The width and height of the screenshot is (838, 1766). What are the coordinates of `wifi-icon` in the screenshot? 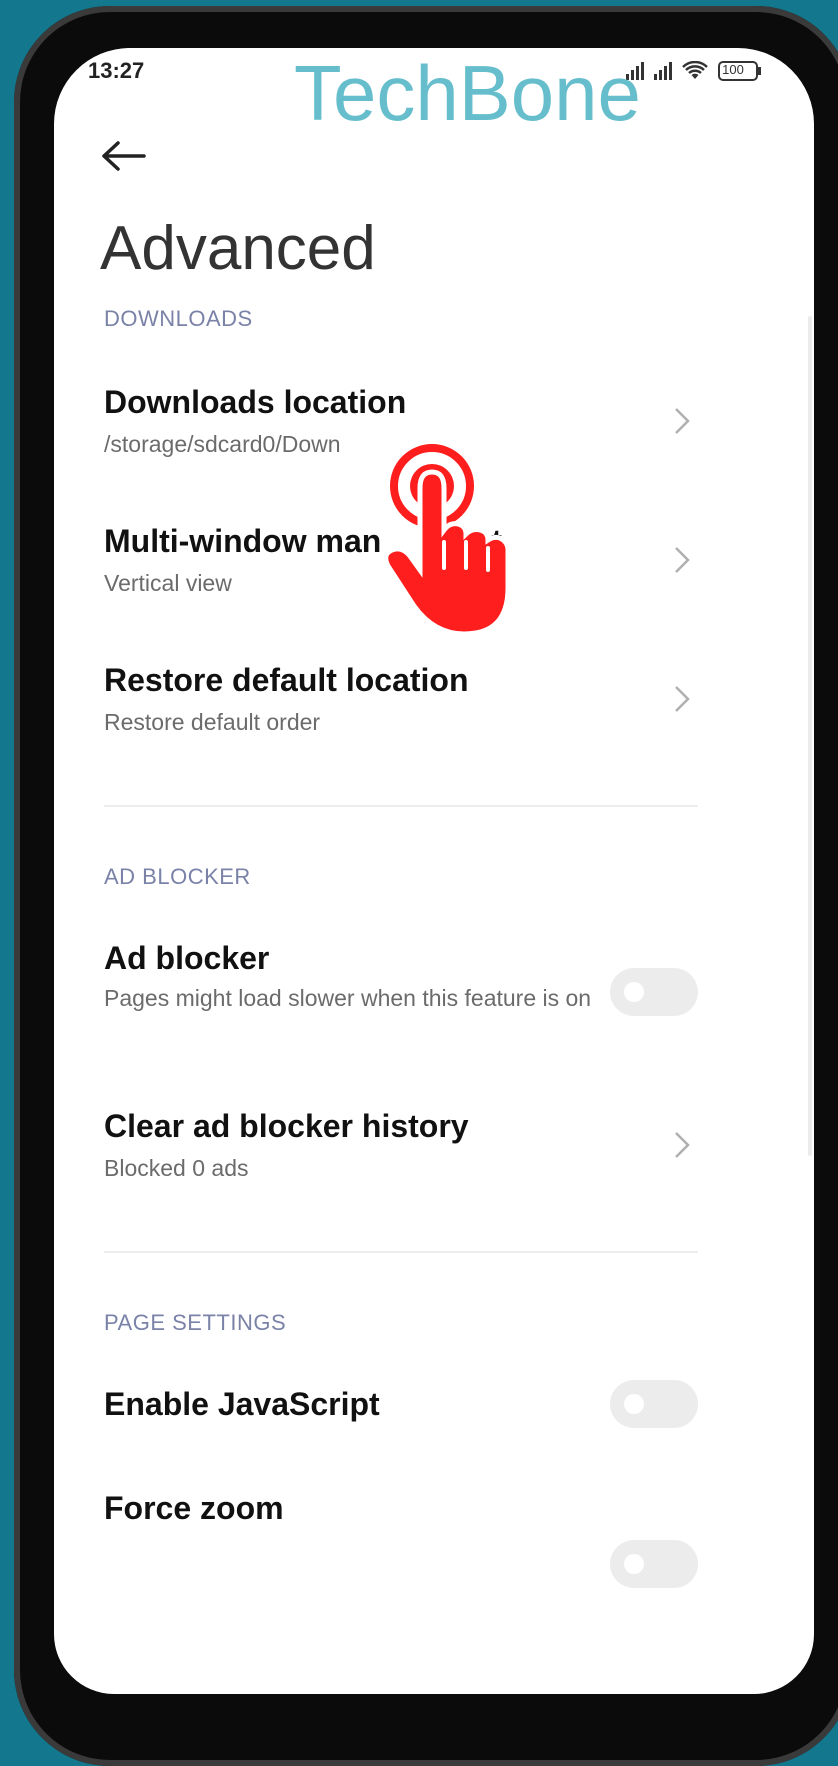 It's located at (695, 71).